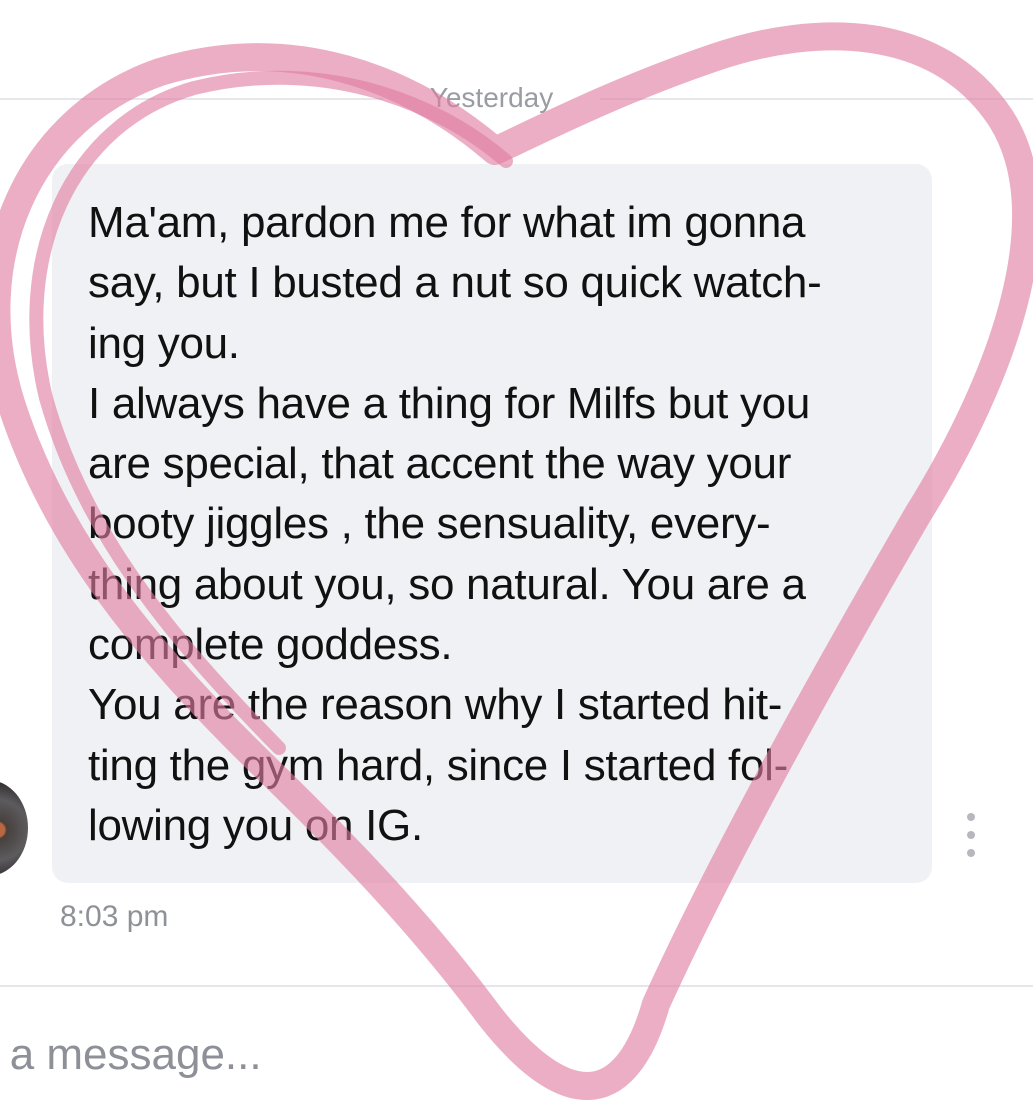 The height and width of the screenshot is (1113, 1033). What do you see at coordinates (466, 1055) in the screenshot?
I see `message-input` at bounding box center [466, 1055].